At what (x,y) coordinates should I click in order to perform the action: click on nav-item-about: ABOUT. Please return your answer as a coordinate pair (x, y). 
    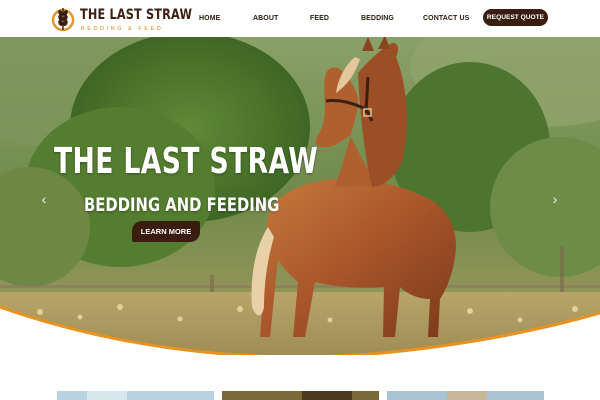
    Looking at the image, I should click on (265, 18).